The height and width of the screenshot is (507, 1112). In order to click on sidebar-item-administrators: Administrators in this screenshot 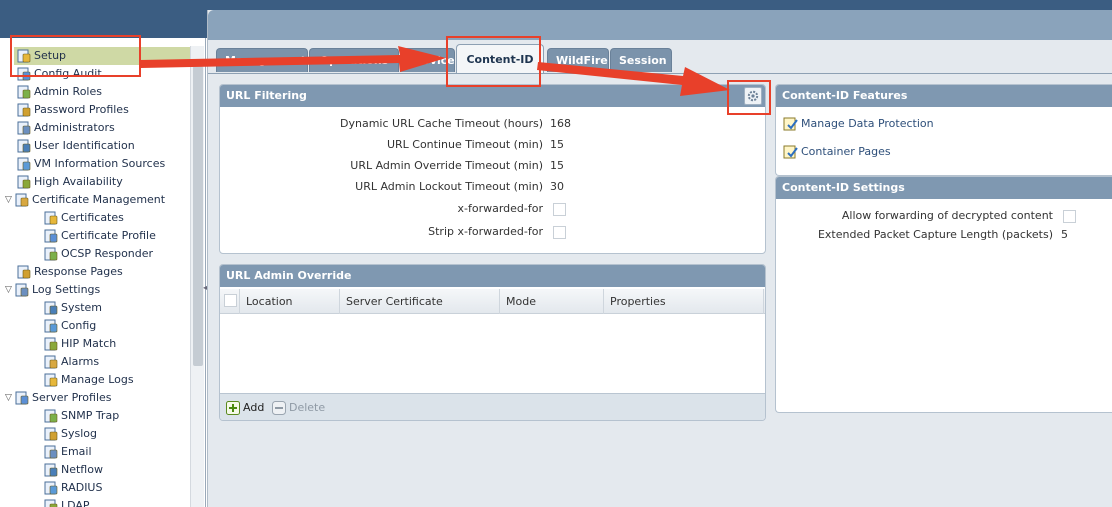, I will do `click(66, 128)`.